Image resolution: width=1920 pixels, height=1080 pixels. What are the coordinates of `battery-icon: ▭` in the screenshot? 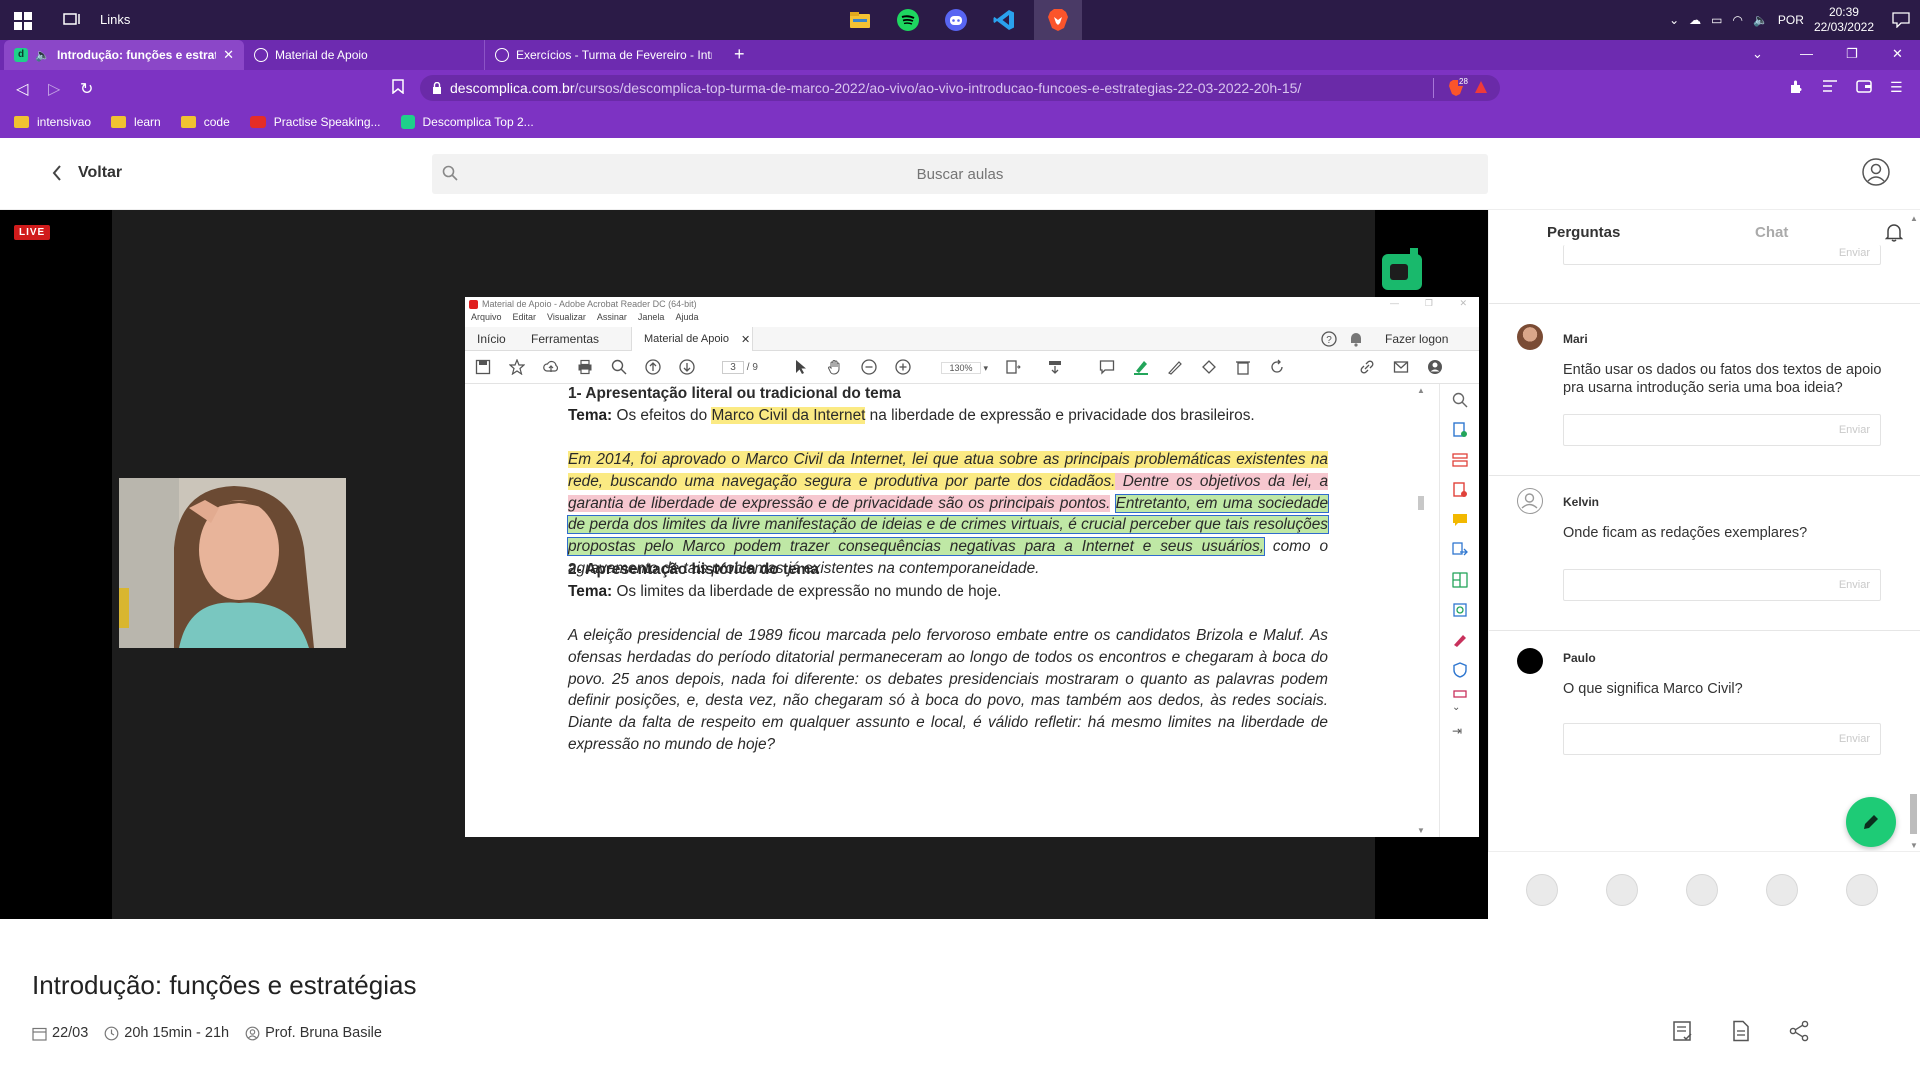 It's located at (1716, 20).